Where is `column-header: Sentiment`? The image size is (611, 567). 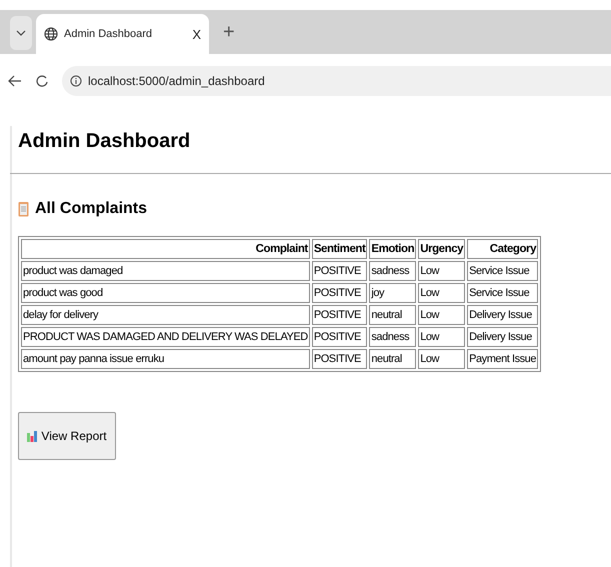 column-header: Sentiment is located at coordinates (340, 249).